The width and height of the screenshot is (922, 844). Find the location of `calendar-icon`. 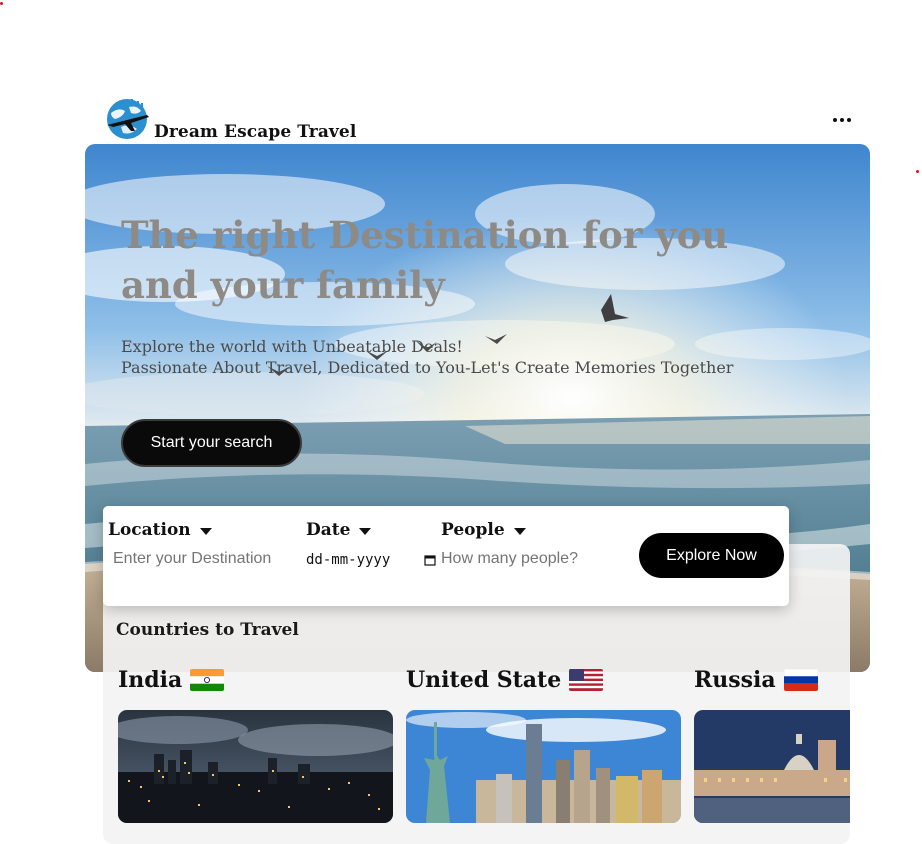

calendar-icon is located at coordinates (430, 560).